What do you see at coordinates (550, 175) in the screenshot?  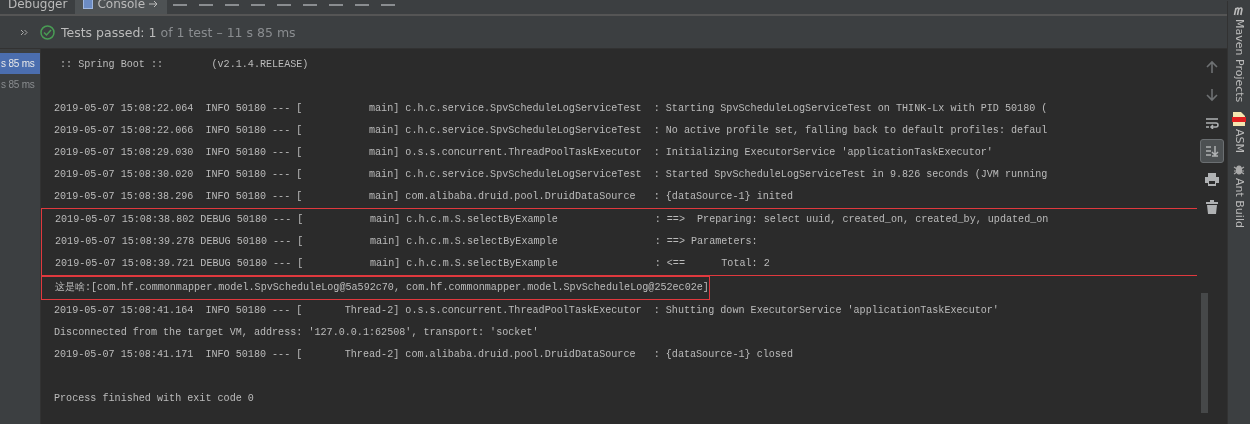 I see `console-line: 2019-05-07 15:08:30.020 INFO 50180 --- [ main] c.h.c.service.SpvScheduleLogServiceTest : Started SpvScheduleLogServiceTest in 9.826 seconds (JVM running` at bounding box center [550, 175].